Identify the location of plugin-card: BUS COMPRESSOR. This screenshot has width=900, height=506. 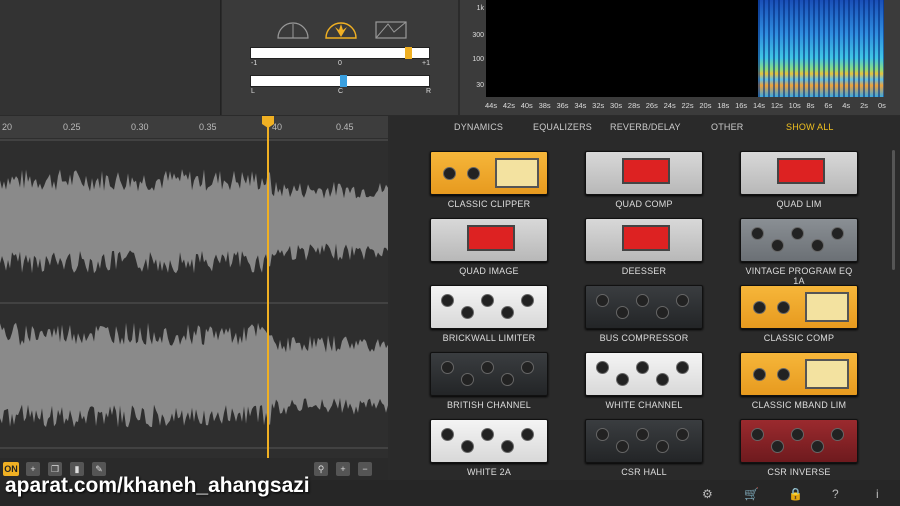
(644, 314).